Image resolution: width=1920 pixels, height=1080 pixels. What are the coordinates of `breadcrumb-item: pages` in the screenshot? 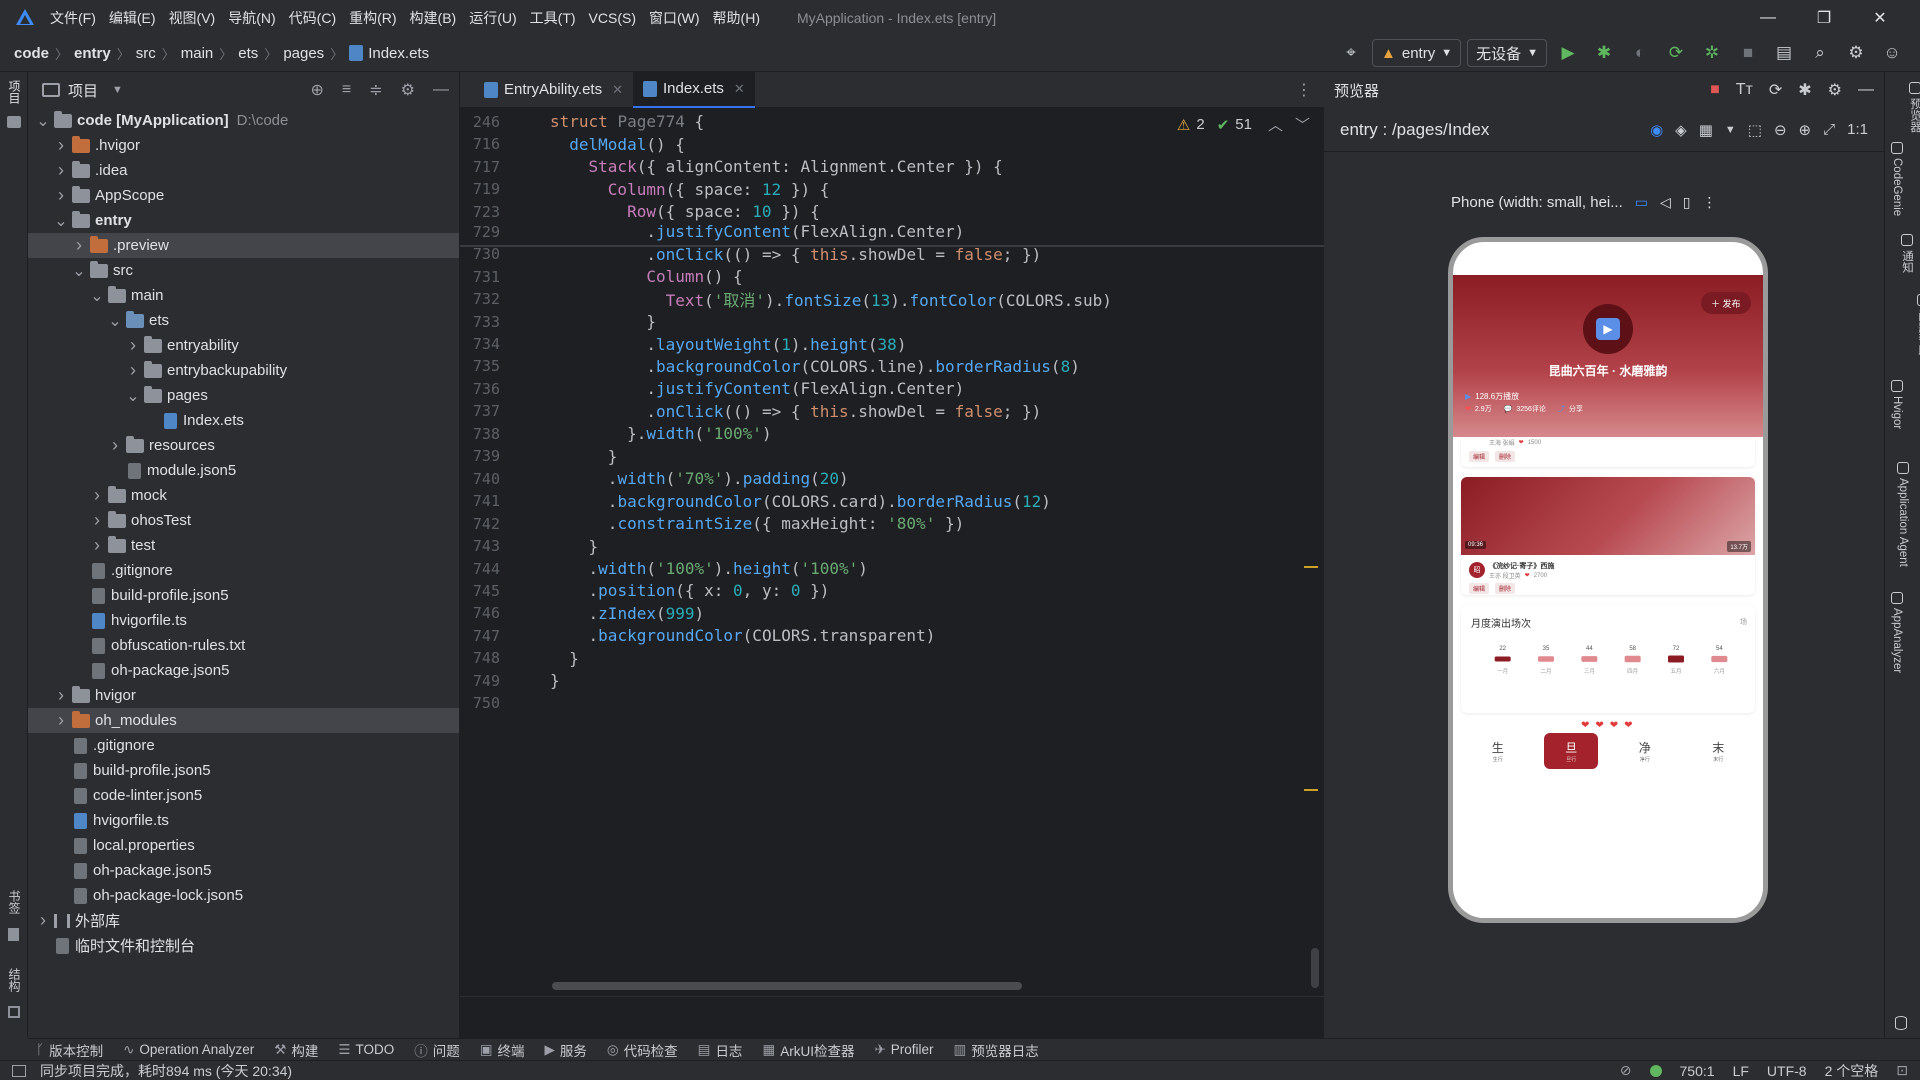 It's located at (303, 53).